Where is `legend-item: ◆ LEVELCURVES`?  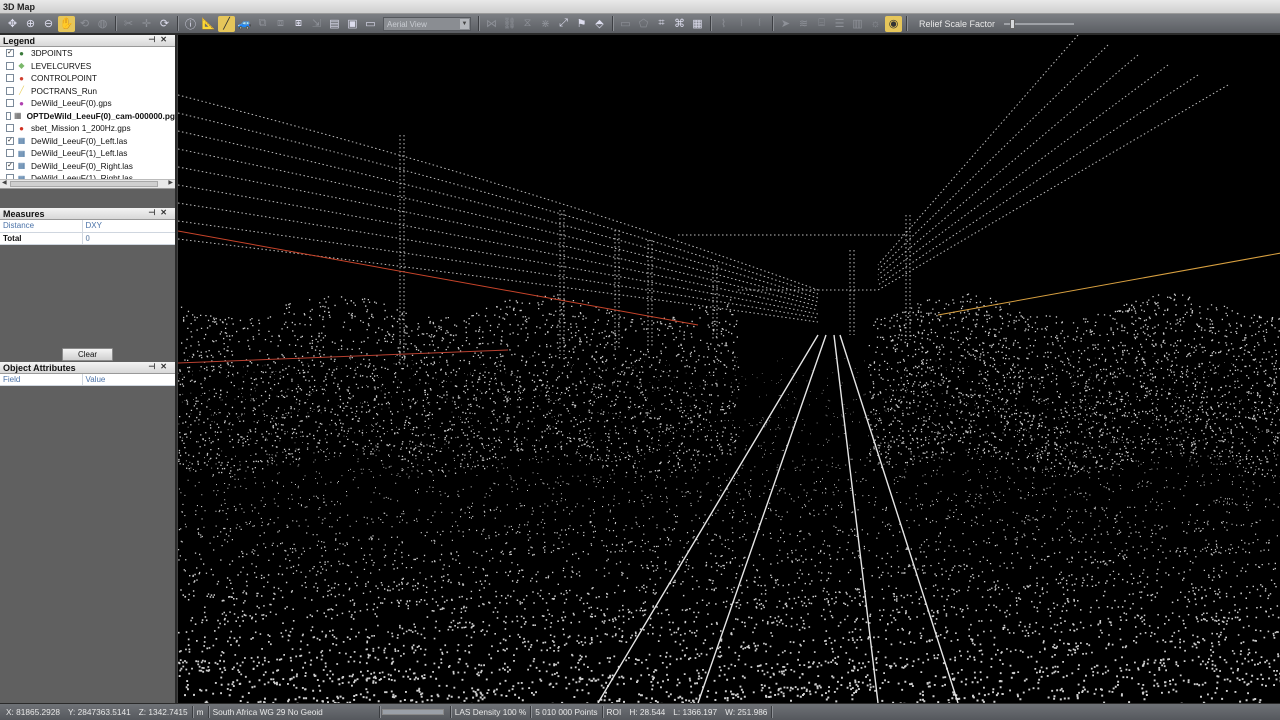 legend-item: ◆ LEVELCURVES is located at coordinates (87, 66).